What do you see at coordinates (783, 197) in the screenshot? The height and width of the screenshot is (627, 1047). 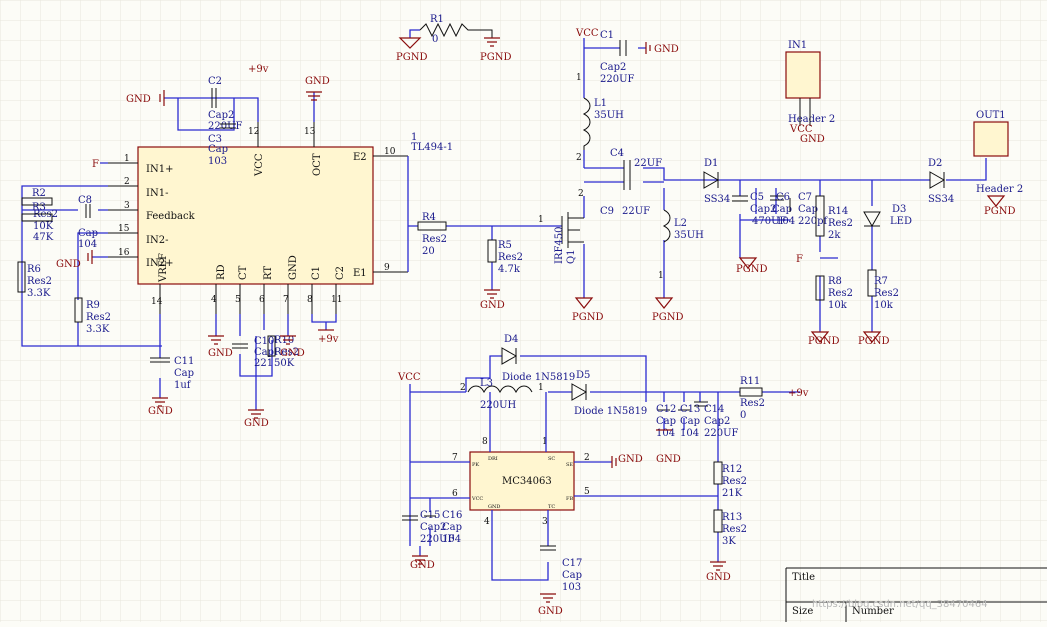 I see `svg-text: C6` at bounding box center [783, 197].